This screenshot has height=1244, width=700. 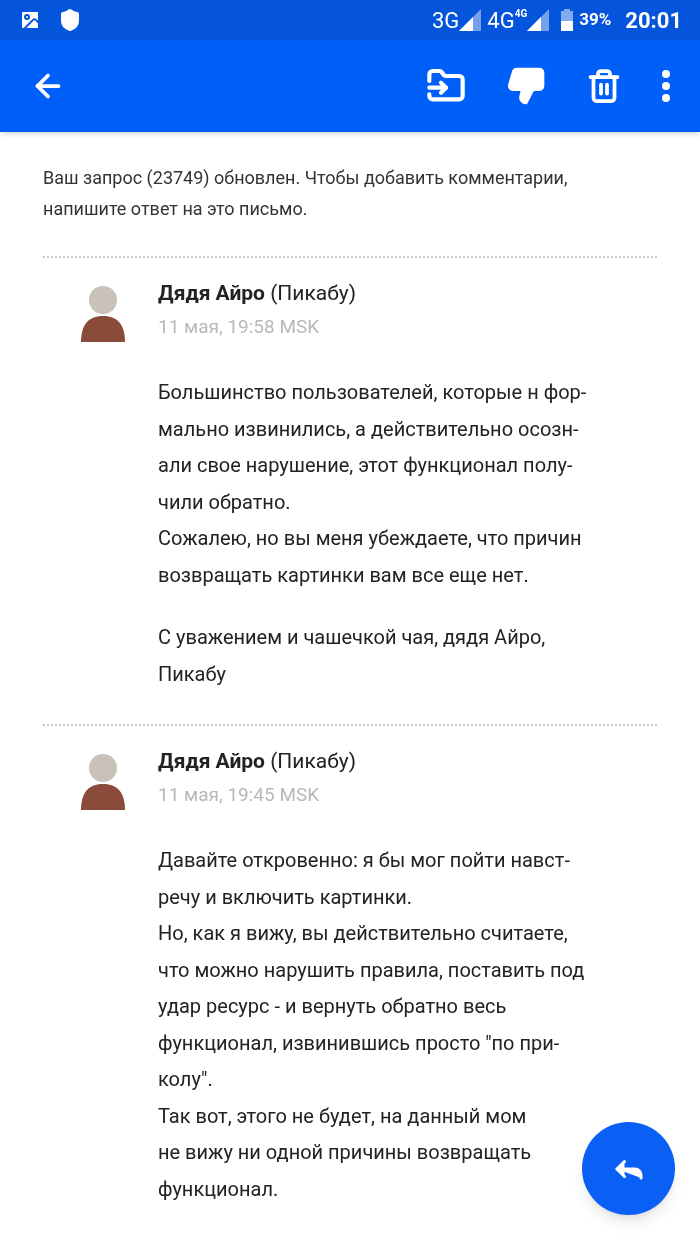 What do you see at coordinates (445, 20) in the screenshot?
I see `network-type: 3G` at bounding box center [445, 20].